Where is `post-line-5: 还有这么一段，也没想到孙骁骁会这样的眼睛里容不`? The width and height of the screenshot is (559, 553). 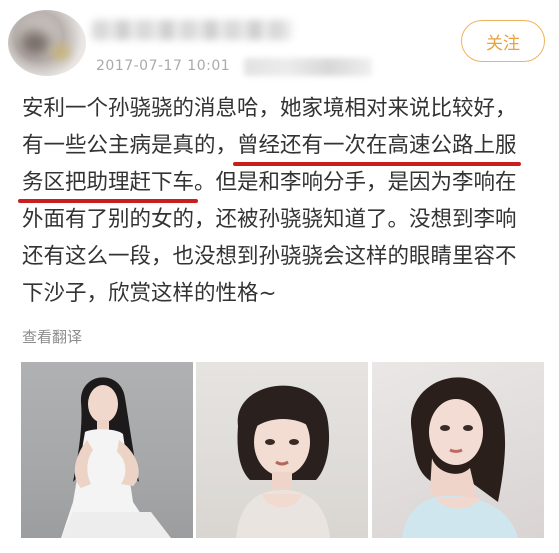
post-line-5: 还有这么一段，也没想到孙骁骁会这样的眼睛里容不 is located at coordinates (269, 256).